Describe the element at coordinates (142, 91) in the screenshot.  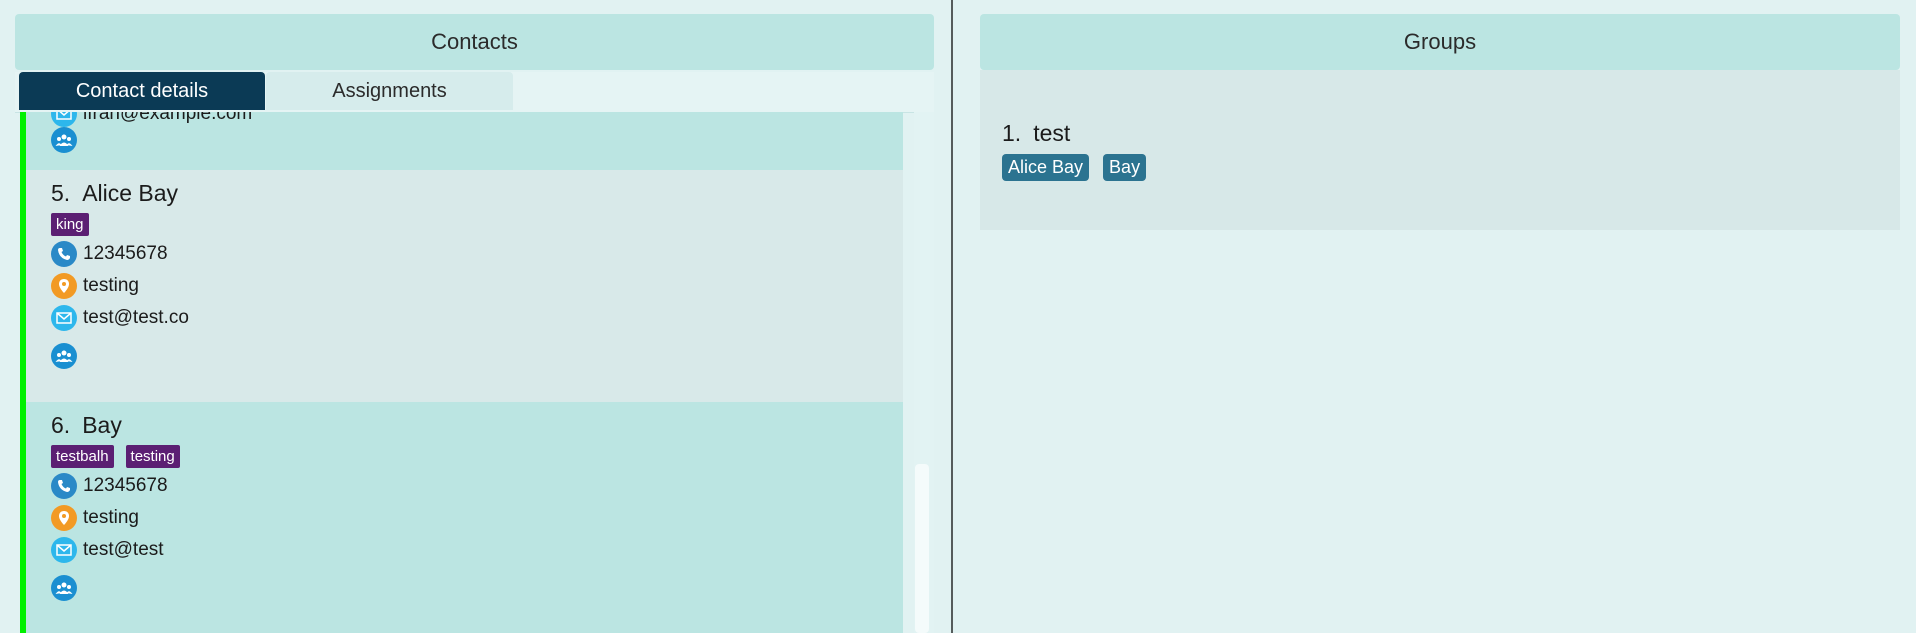
I see `tab-contact-details: Contact details` at that location.